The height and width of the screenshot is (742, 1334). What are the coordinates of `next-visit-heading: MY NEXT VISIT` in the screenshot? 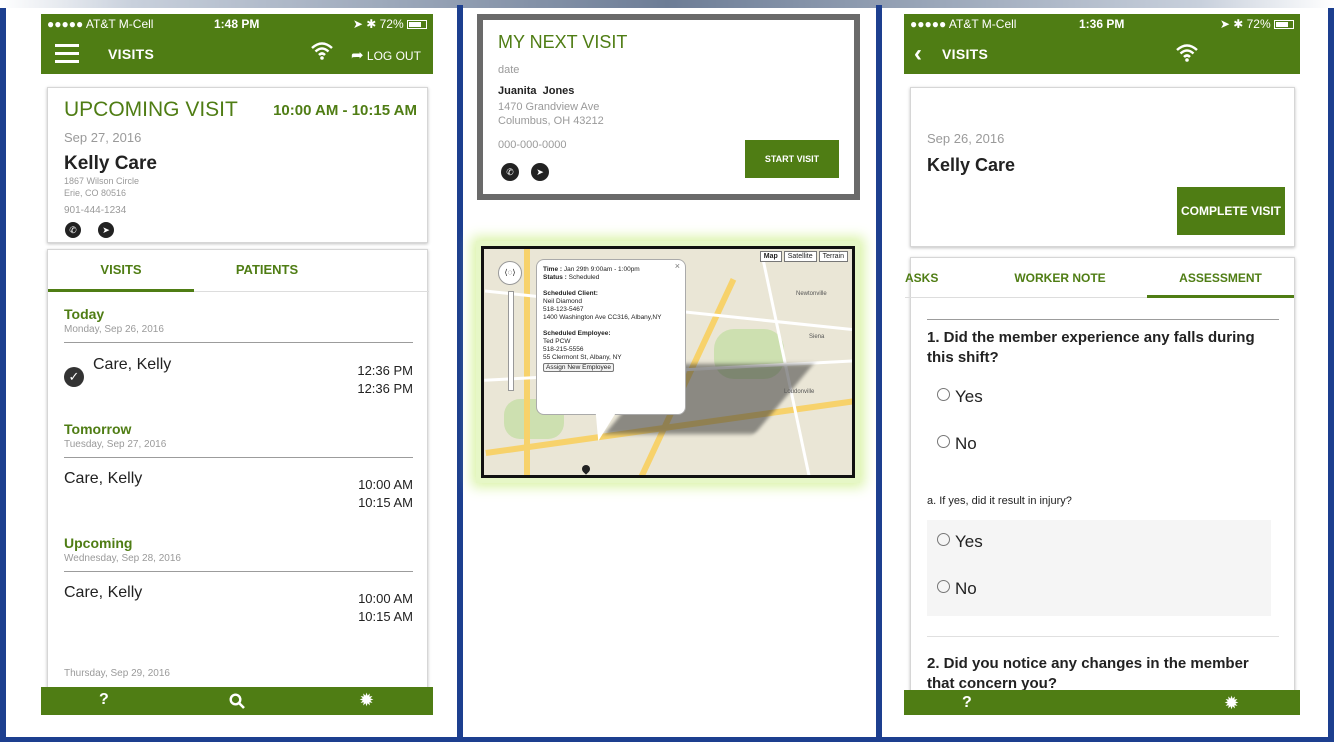 It's located at (563, 42).